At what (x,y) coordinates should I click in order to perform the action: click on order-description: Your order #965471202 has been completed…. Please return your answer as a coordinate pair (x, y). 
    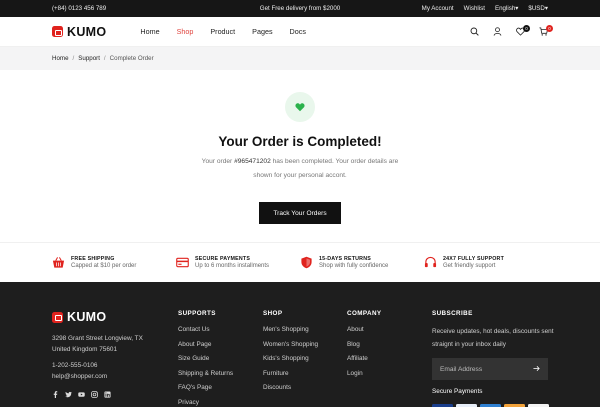
    Looking at the image, I should click on (300, 169).